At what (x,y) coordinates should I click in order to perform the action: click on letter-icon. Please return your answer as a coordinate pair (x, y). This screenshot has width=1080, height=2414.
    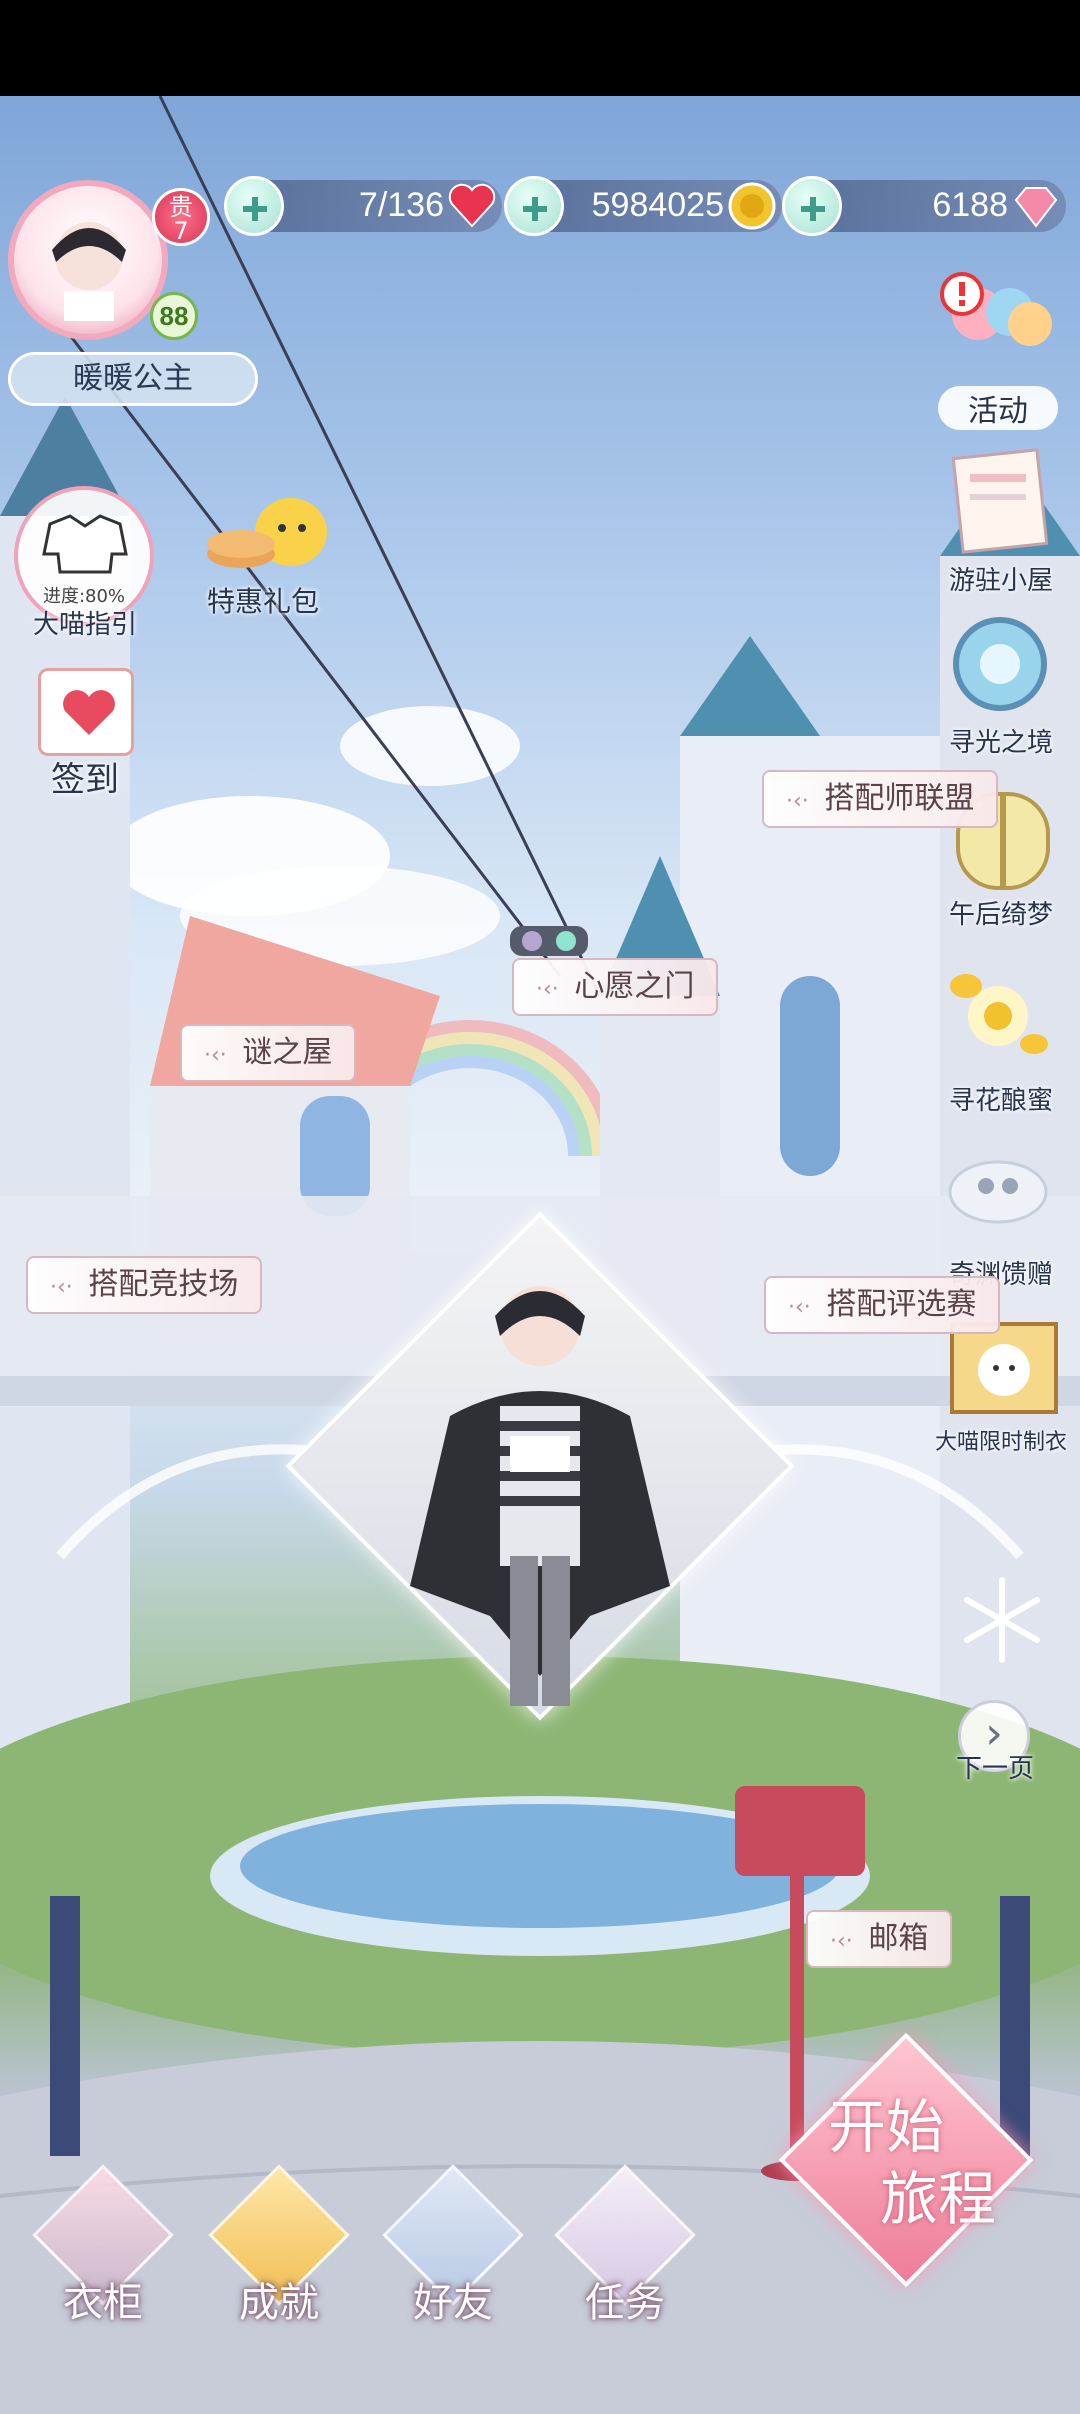
    Looking at the image, I should click on (1000, 501).